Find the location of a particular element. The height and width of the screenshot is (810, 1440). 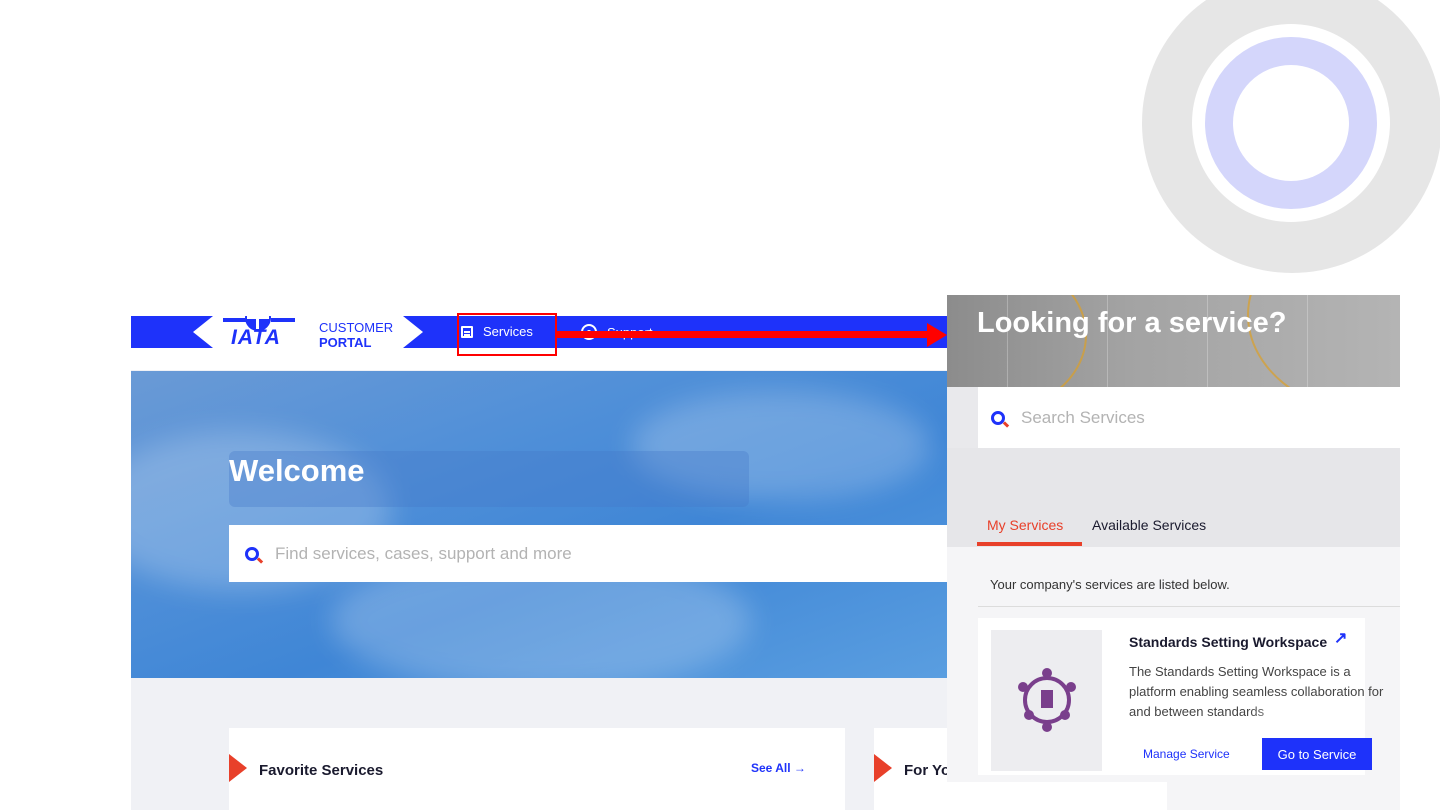

annotation-arrow-head is located at coordinates (937, 335).